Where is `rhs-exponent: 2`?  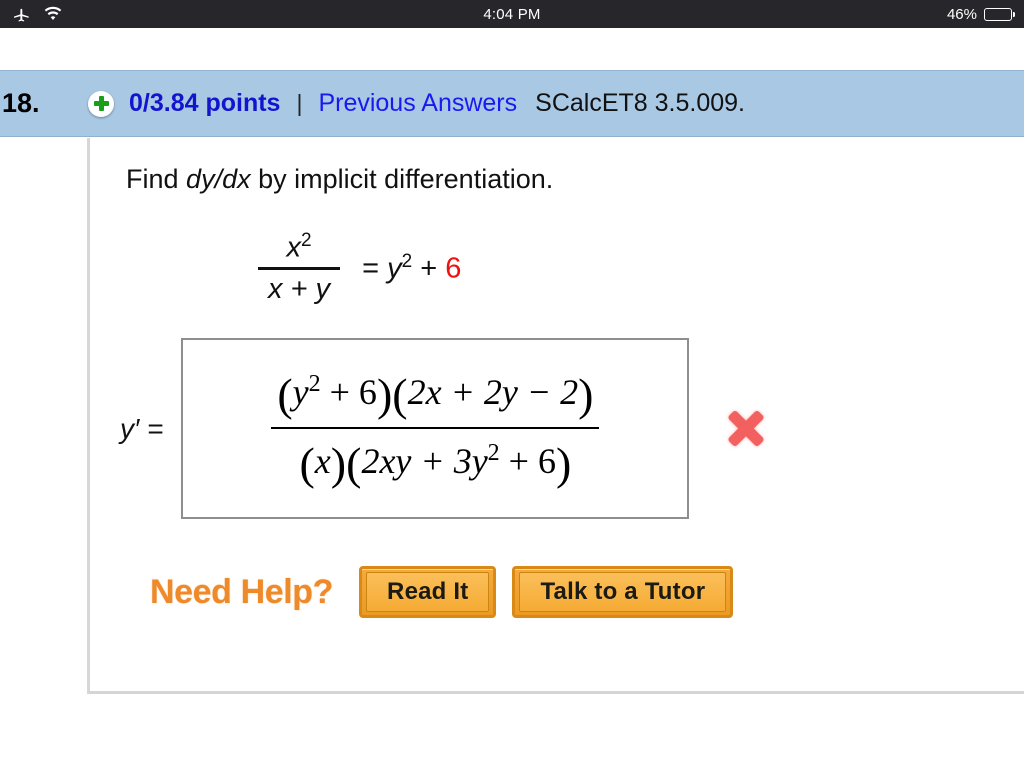 rhs-exponent: 2 is located at coordinates (407, 261).